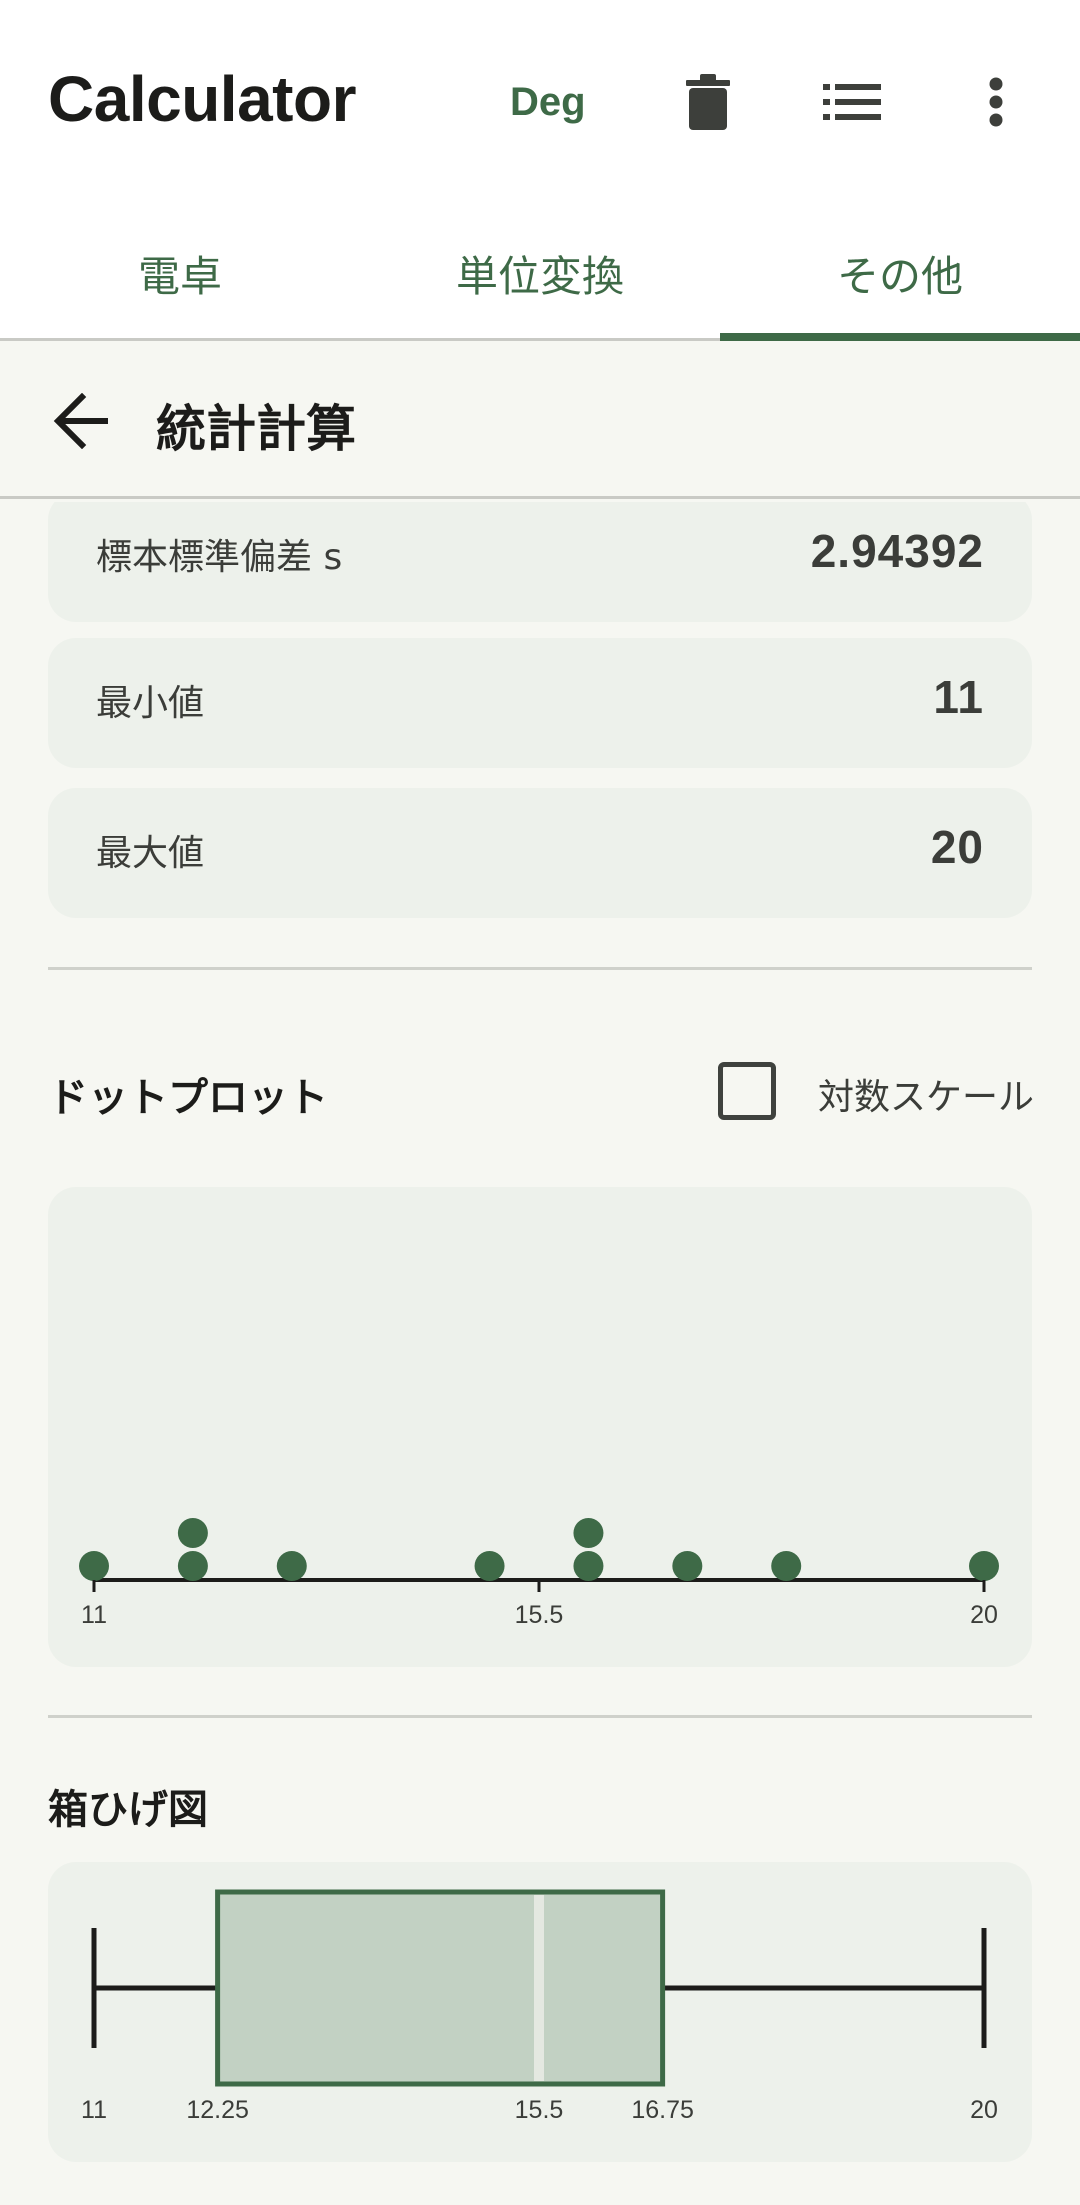  What do you see at coordinates (852, 102) in the screenshot?
I see `list-icon` at bounding box center [852, 102].